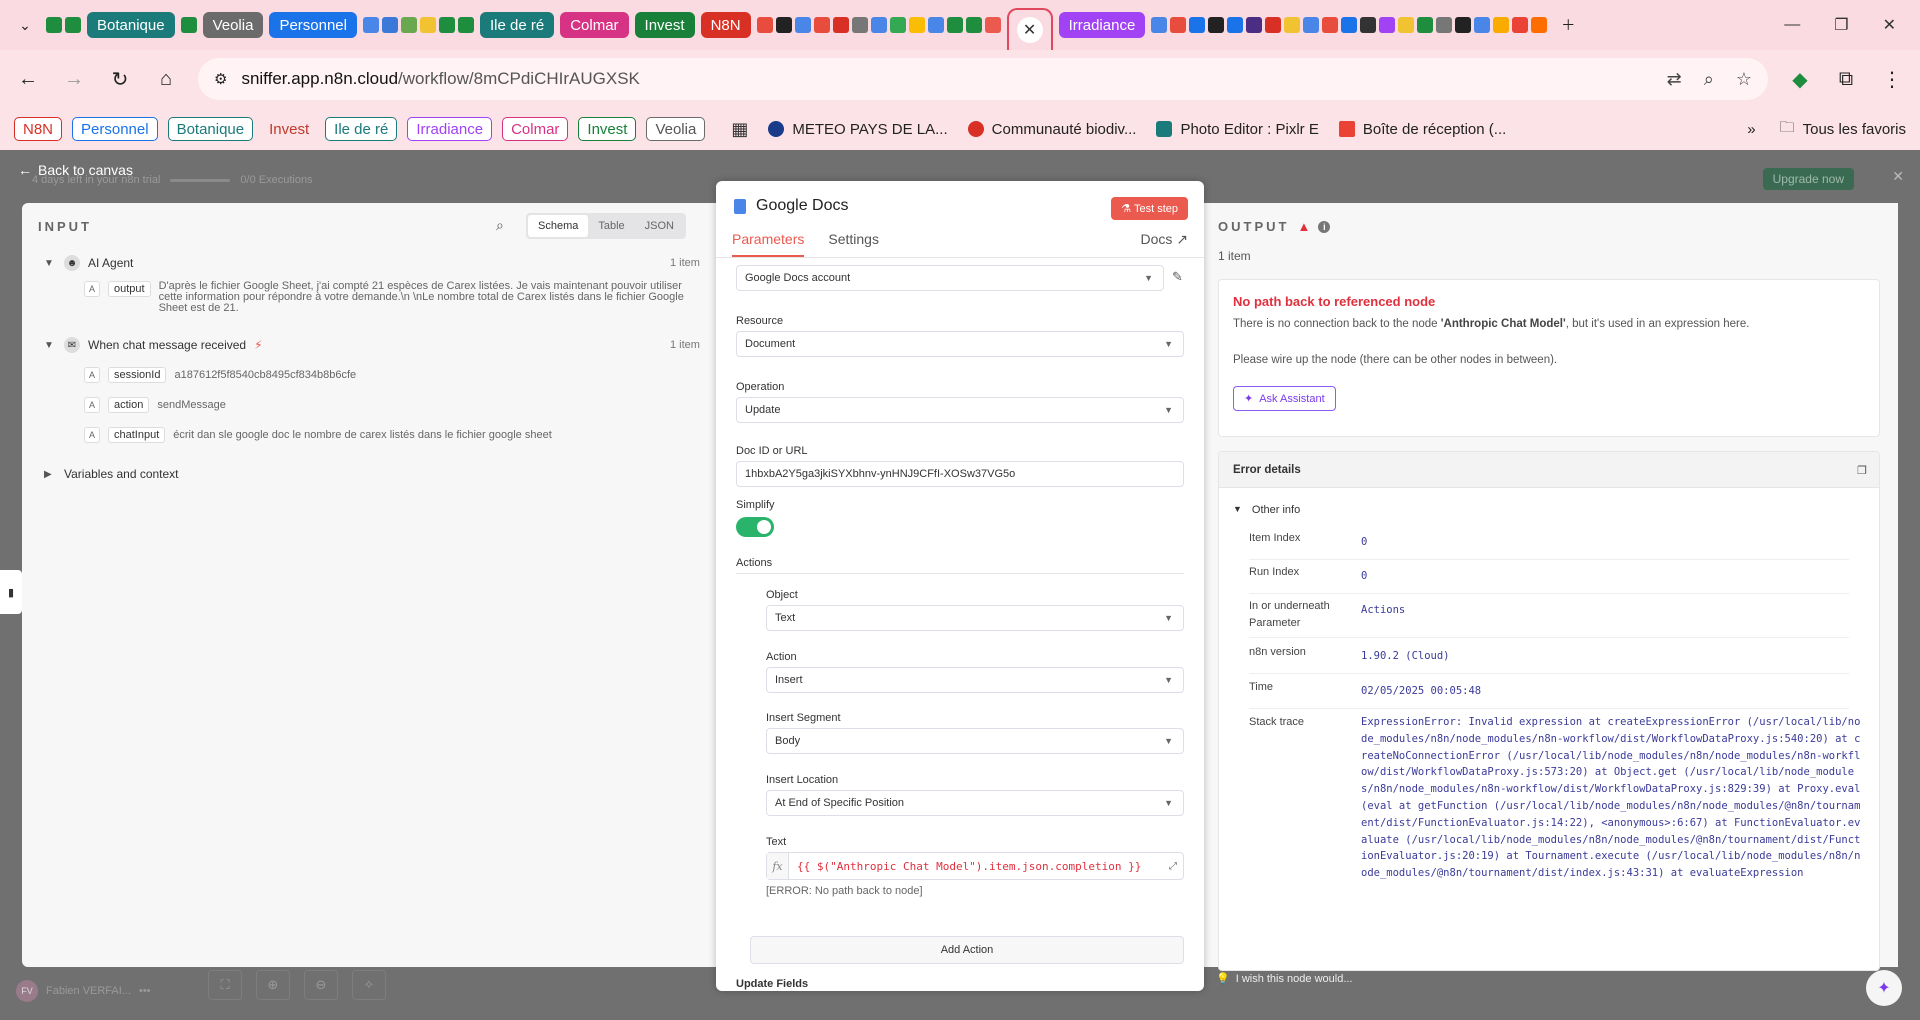 The width and height of the screenshot is (1920, 1020). I want to click on side-handle-icon: ▮, so click(11, 592).